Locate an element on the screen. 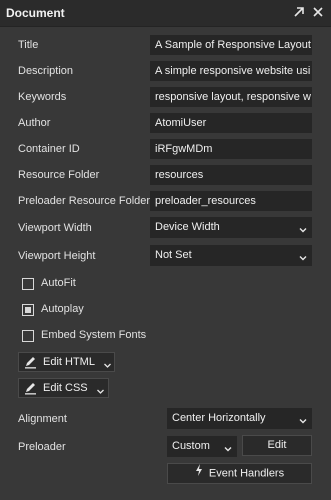  preloader-resource-folder-field: preloader_resources is located at coordinates (231, 201).